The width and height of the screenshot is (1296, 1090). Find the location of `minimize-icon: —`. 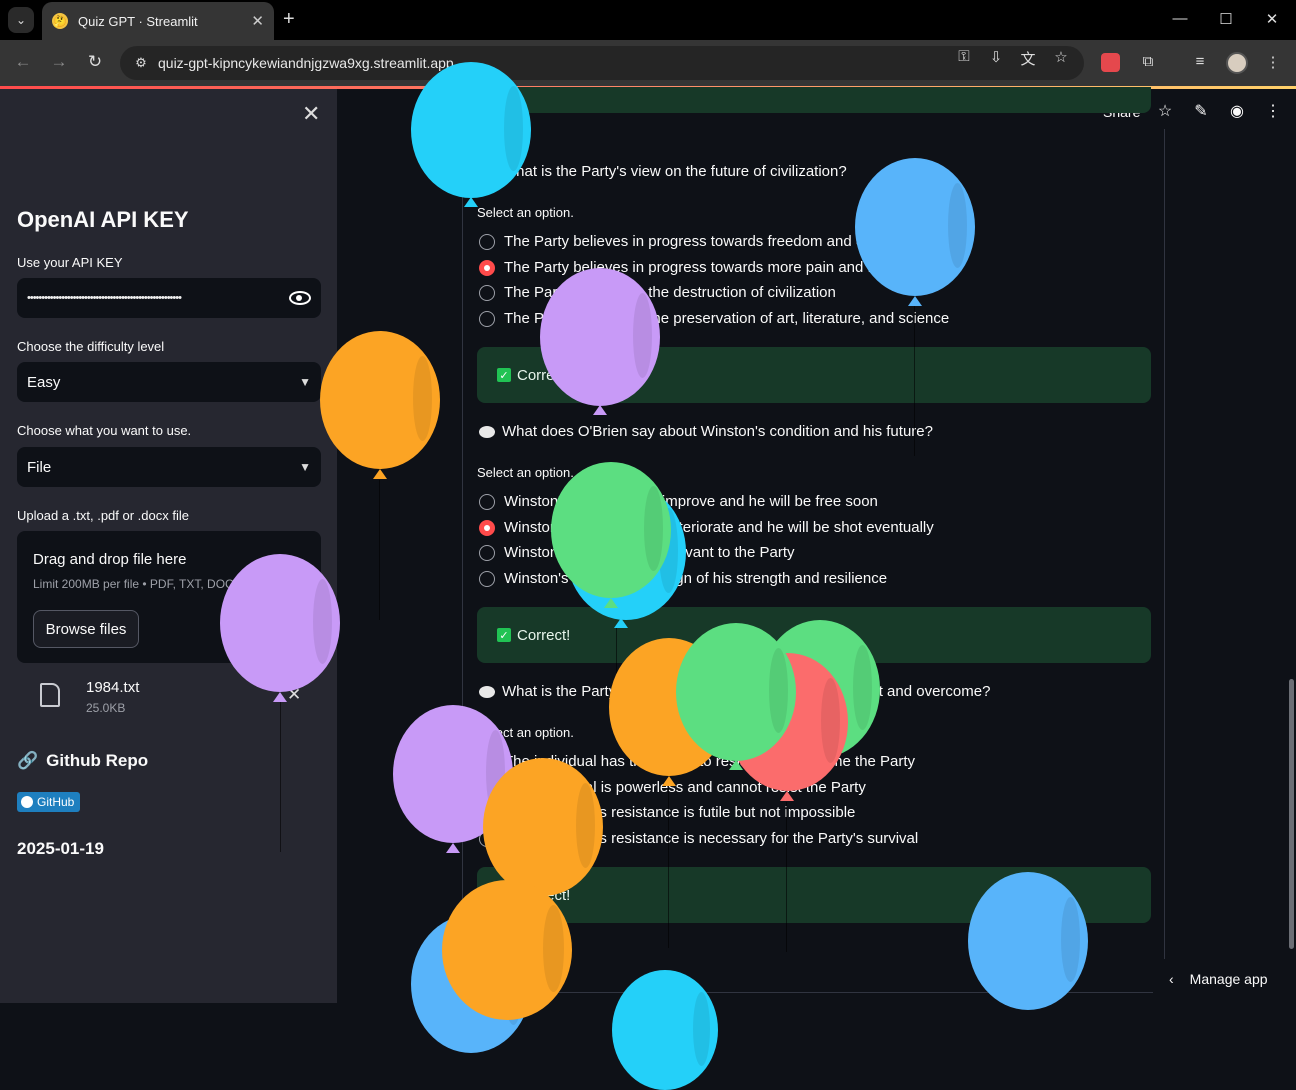

minimize-icon: — is located at coordinates (1180, 18).